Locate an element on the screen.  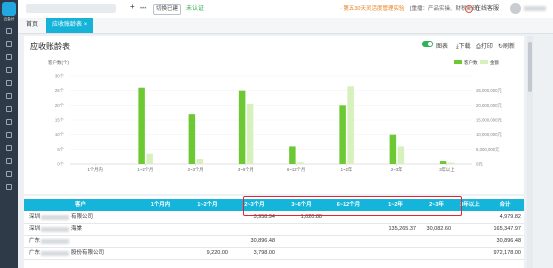
left-tick-label: 10个 is located at coordinates (60, 134).